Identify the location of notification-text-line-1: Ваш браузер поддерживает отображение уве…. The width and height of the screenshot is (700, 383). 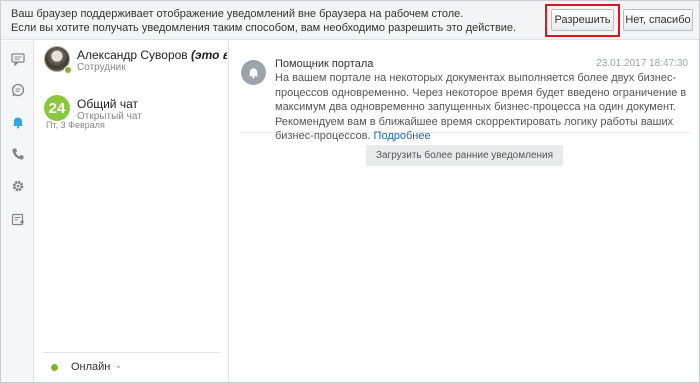
(237, 14).